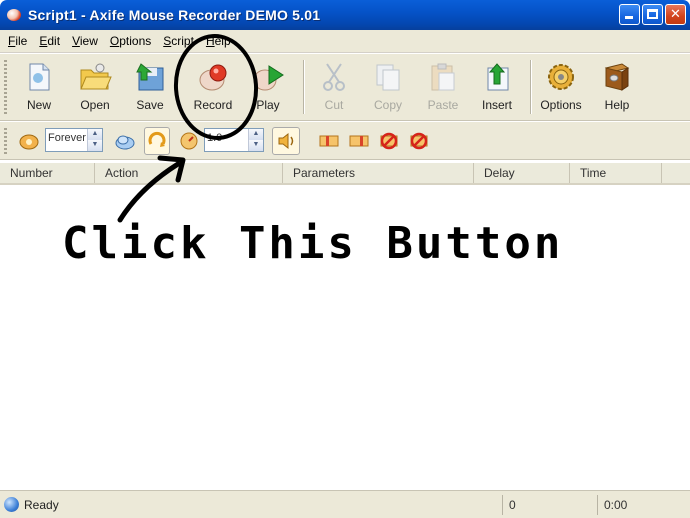 Image resolution: width=690 pixels, height=518 pixels. Describe the element at coordinates (189, 173) in the screenshot. I see `column-action: Action` at that location.